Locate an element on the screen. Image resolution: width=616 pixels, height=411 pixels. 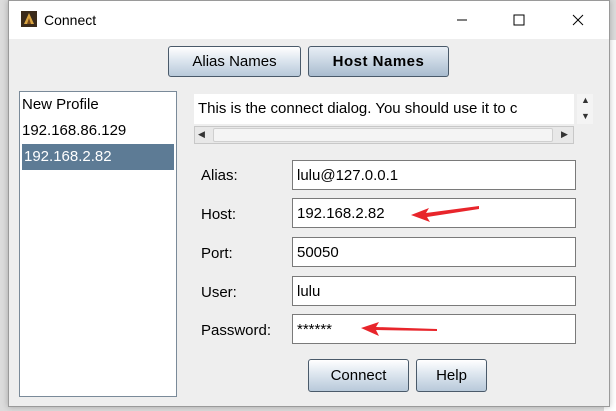
list-item-selected: 192.168.2.82 is located at coordinates (98, 157).